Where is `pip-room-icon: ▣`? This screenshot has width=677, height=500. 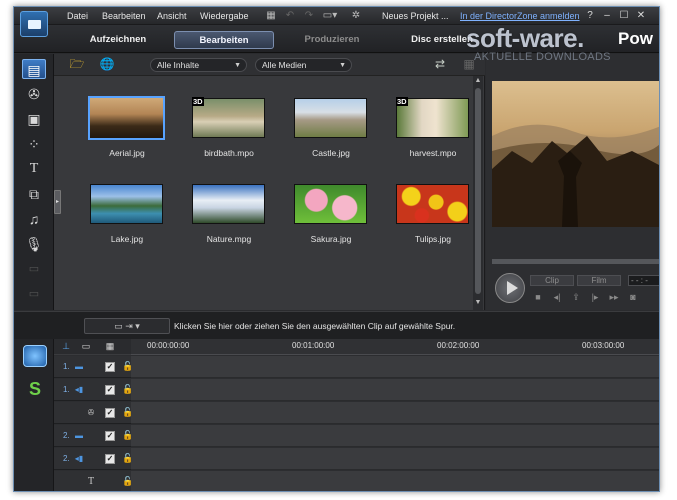
pip-room-icon: ▣ is located at coordinates (34, 119).